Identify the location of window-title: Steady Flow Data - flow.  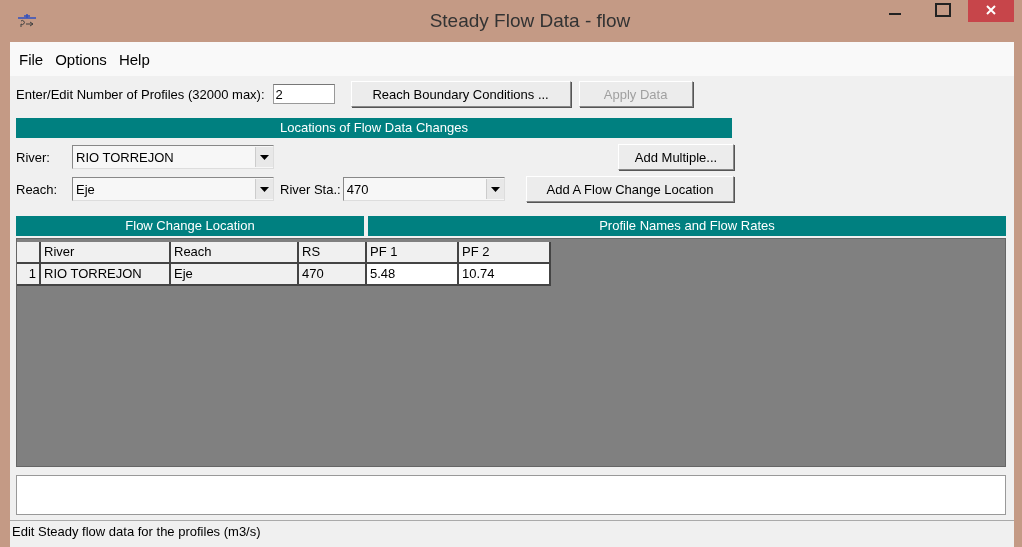
(530, 21).